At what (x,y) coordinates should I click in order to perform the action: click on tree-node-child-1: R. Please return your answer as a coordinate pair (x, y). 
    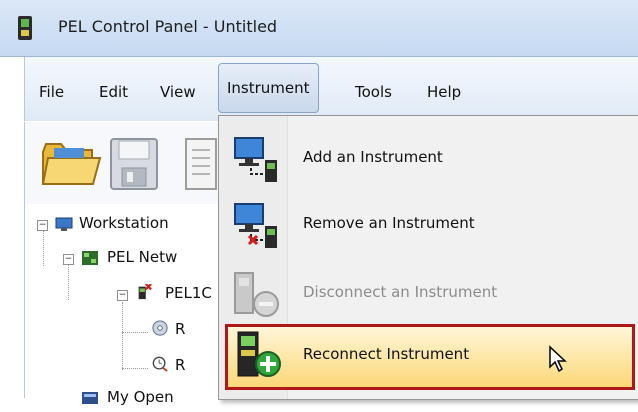
    Looking at the image, I should click on (130, 332).